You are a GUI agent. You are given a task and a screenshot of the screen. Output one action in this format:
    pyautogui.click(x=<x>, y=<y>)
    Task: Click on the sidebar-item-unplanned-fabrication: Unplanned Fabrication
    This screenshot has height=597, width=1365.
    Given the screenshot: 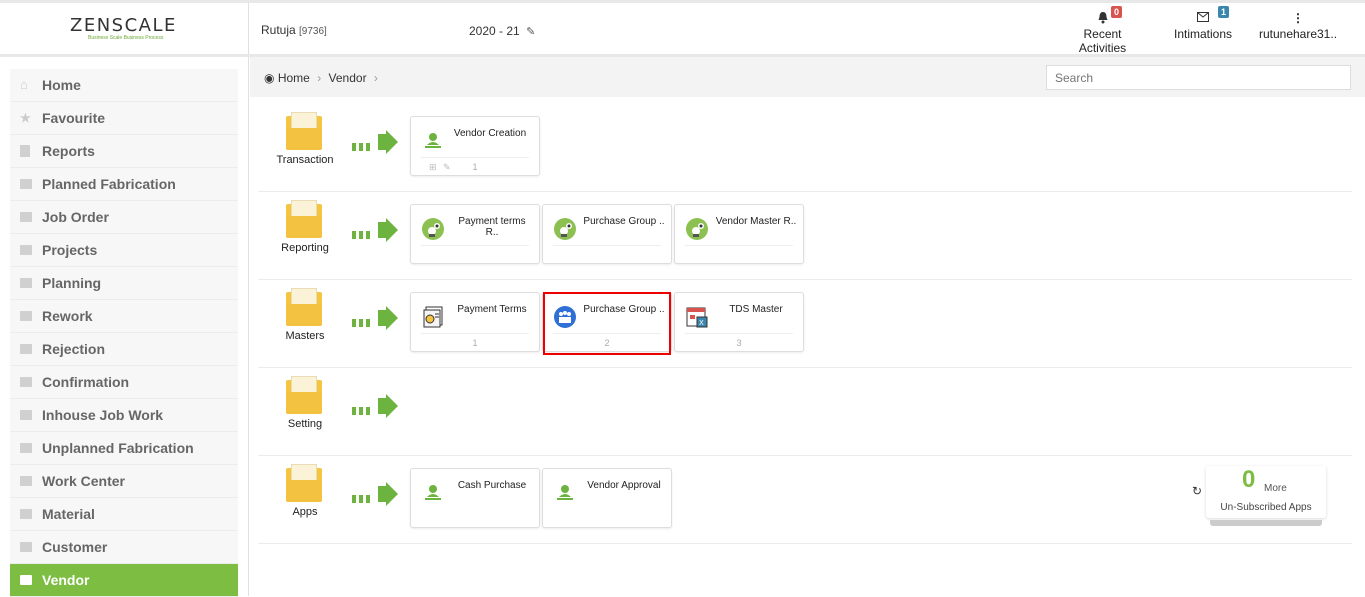 What is the action you would take?
    pyautogui.click(x=124, y=448)
    